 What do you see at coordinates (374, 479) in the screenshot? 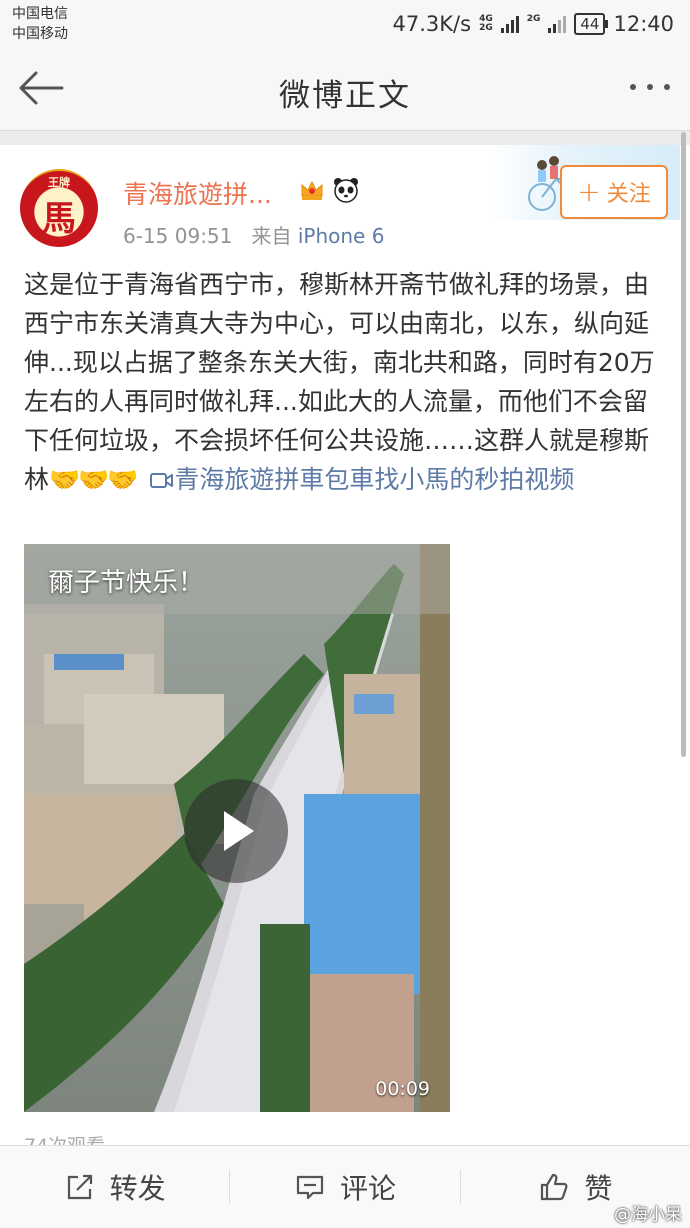
I see `video-link: 青海旅遊拼車包車找小馬的秒拍视频` at bounding box center [374, 479].